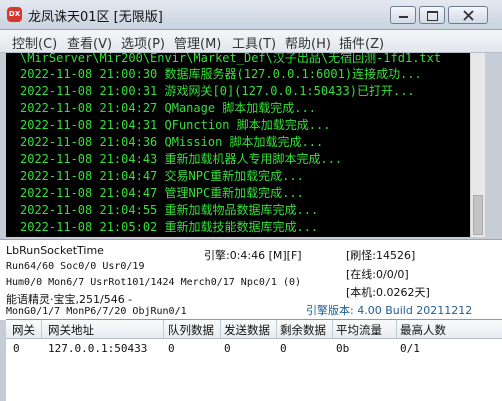  Describe the element at coordinates (96, 311) in the screenshot. I see `mon-stats: MonG0/1/7 MonP6/7/20 ObjRun0/1` at that location.